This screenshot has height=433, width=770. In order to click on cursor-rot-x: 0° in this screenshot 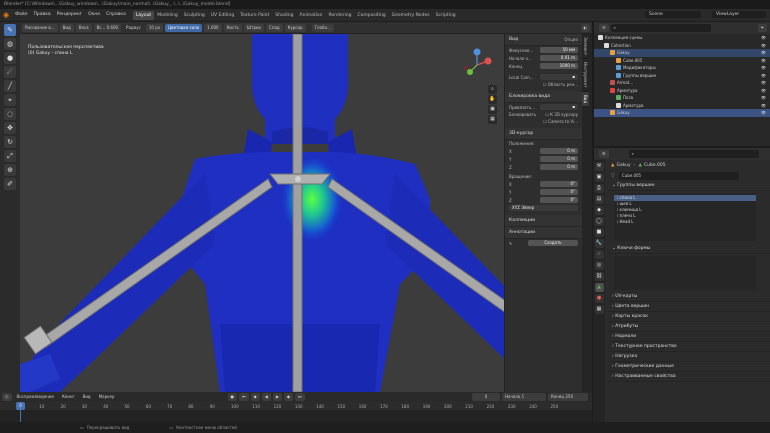, I will do `click(559, 184)`.